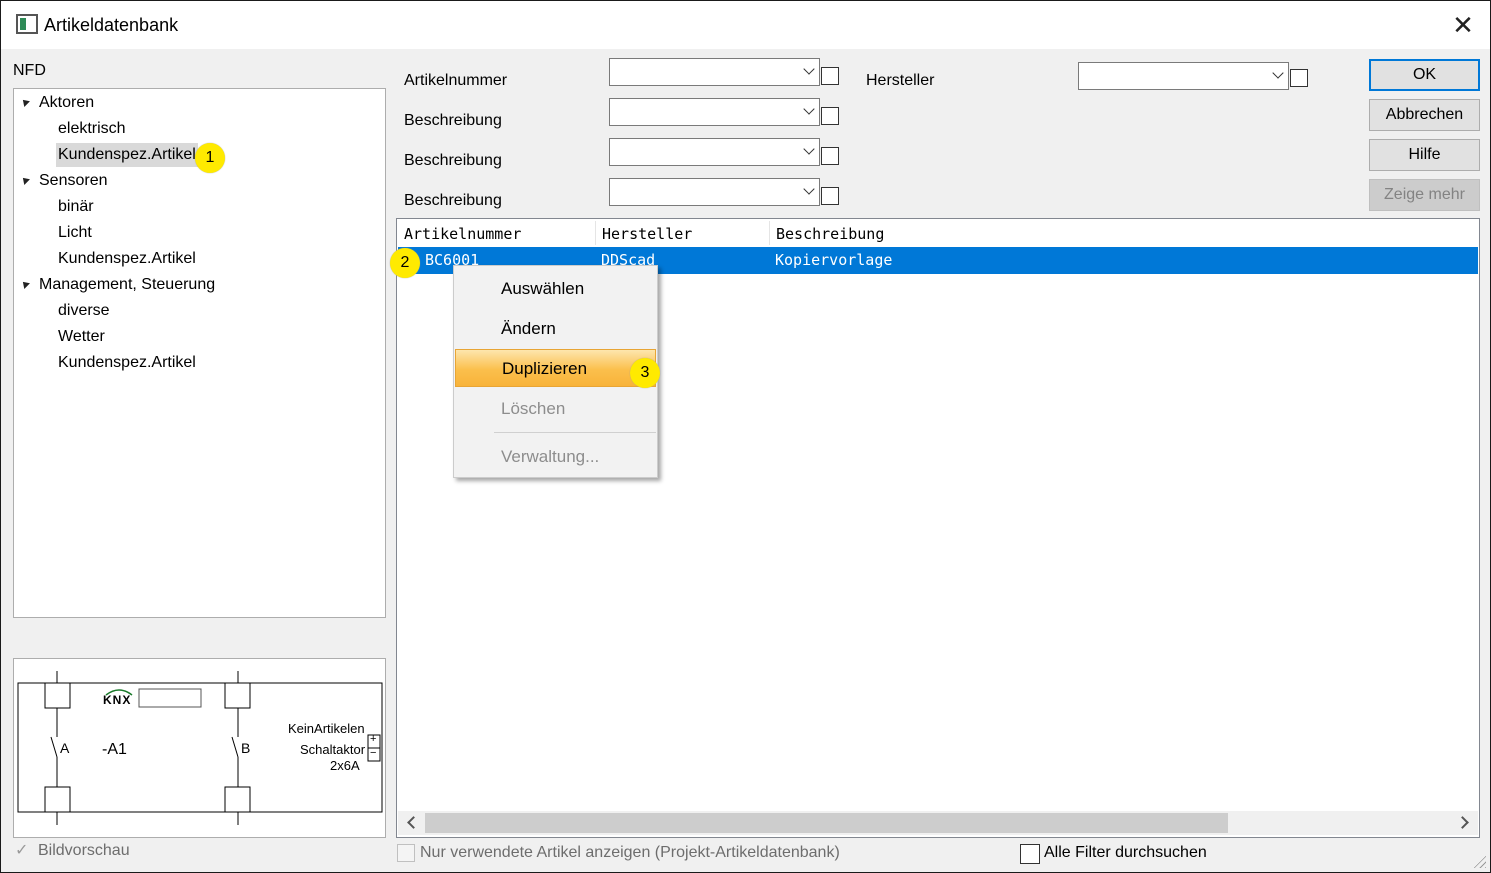 This screenshot has width=1491, height=873. What do you see at coordinates (1424, 195) in the screenshot?
I see `show-more-button: Zeige mehr` at bounding box center [1424, 195].